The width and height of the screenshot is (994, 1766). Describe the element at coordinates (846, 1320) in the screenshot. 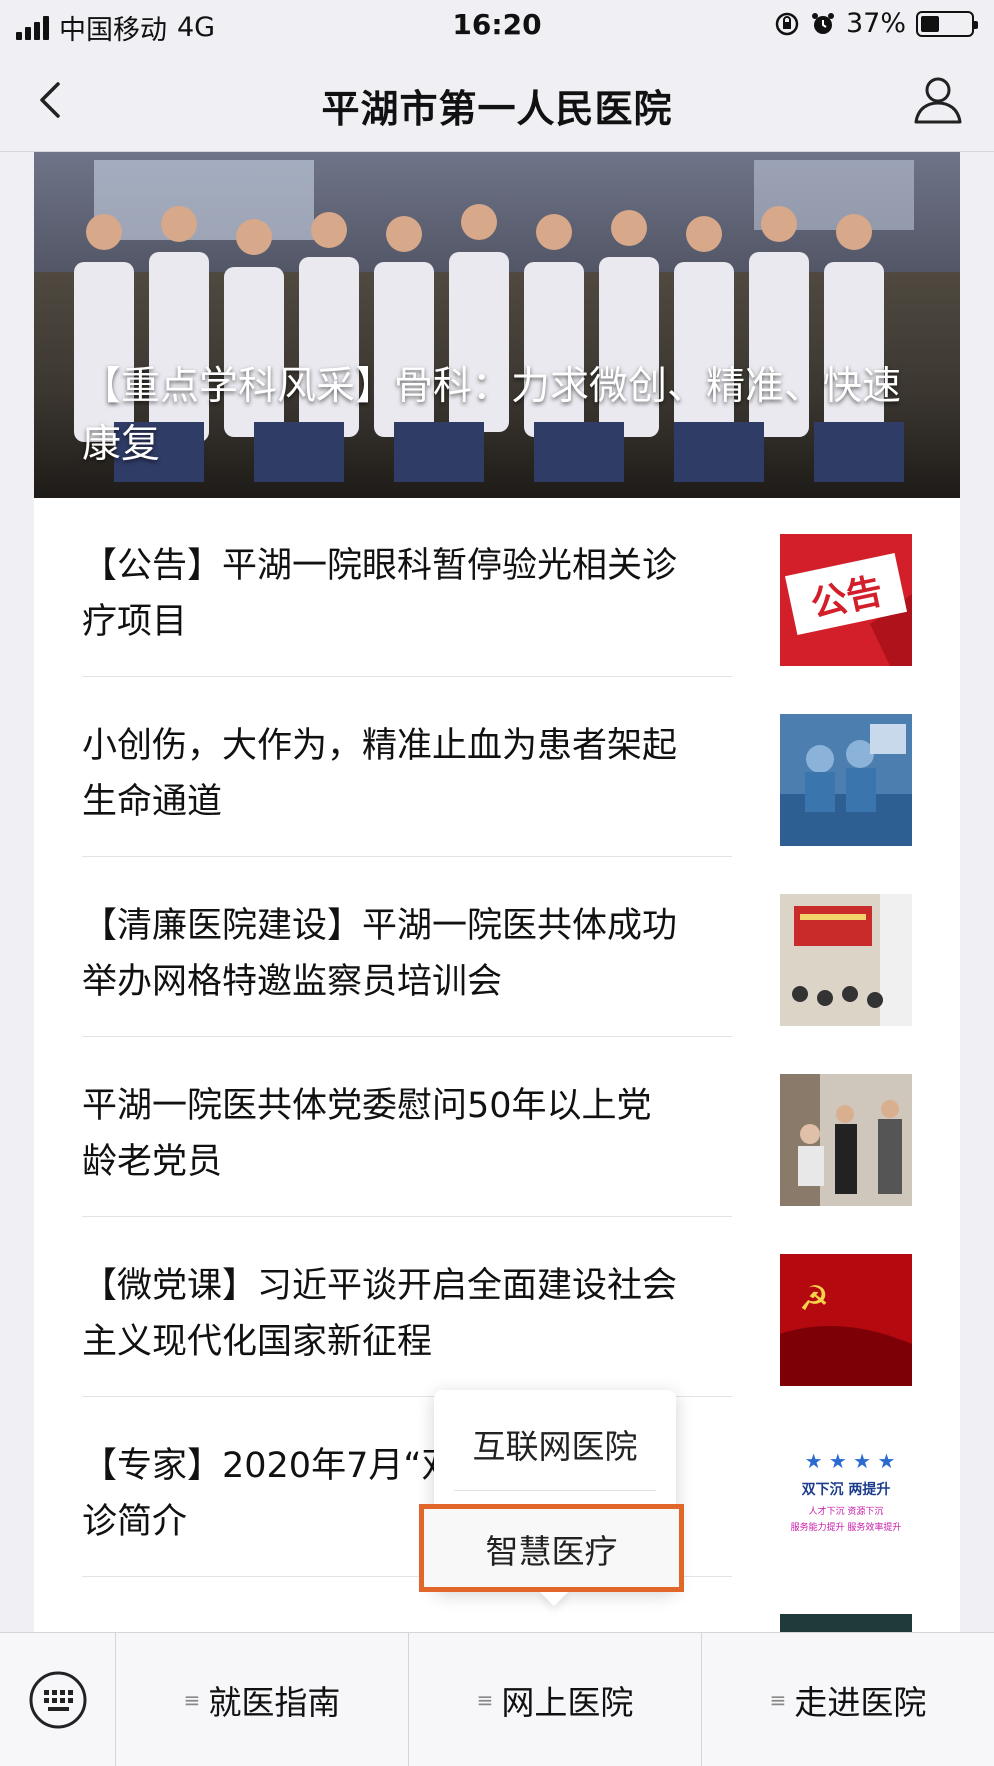

I see `news-thumbnail-party-flag: ☭` at that location.